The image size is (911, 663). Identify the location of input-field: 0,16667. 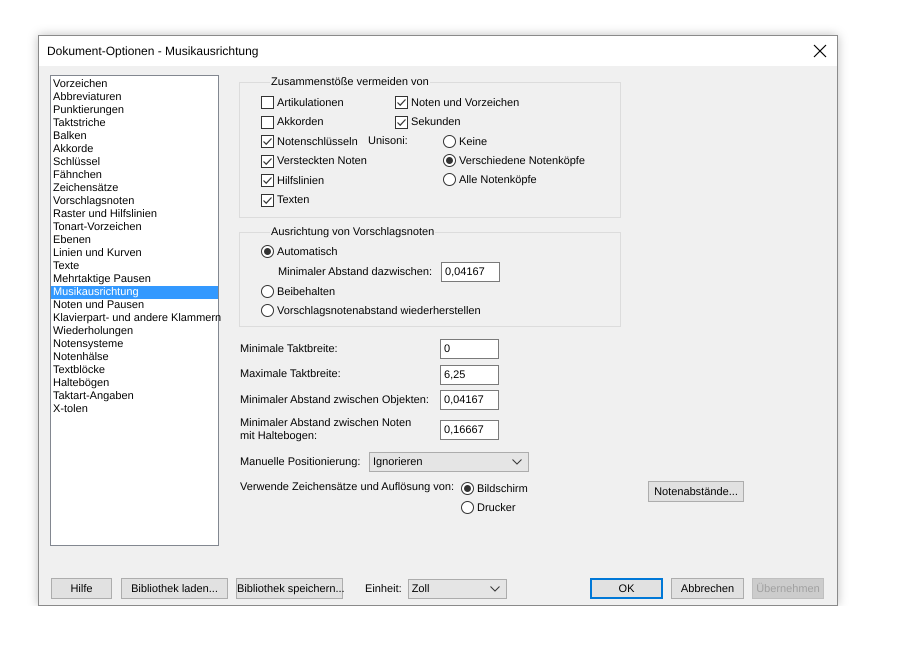
(469, 430).